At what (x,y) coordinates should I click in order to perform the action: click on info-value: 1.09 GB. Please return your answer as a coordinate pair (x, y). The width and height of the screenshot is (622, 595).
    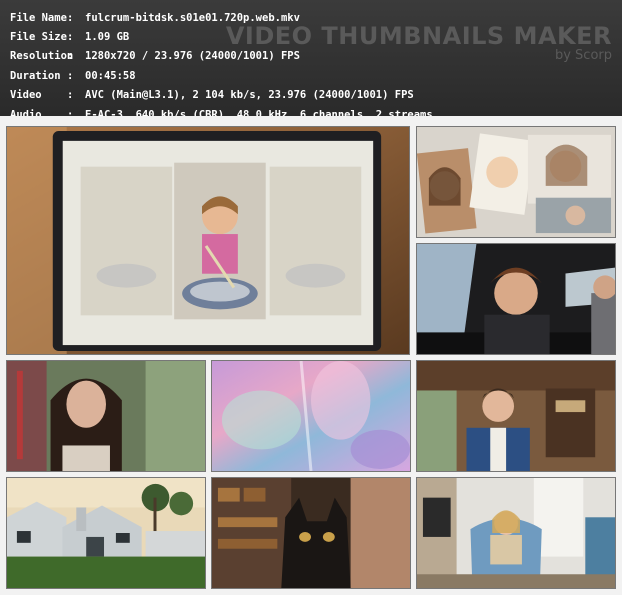
    Looking at the image, I should click on (107, 37).